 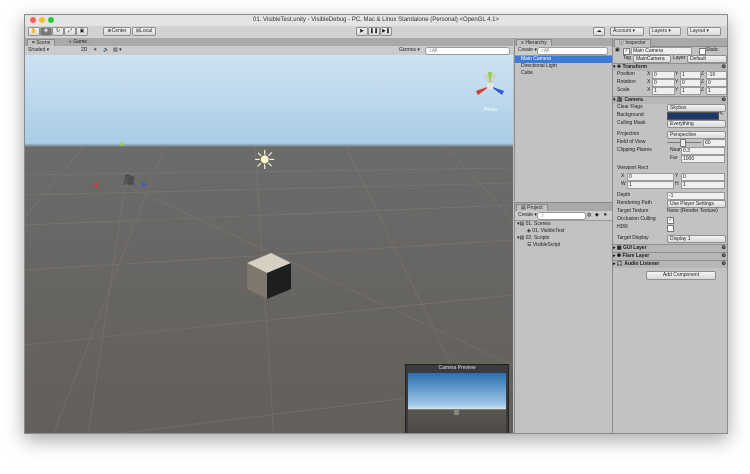 What do you see at coordinates (563, 59) in the screenshot?
I see `hierarchy-item-main-camera: Main Camera` at bounding box center [563, 59].